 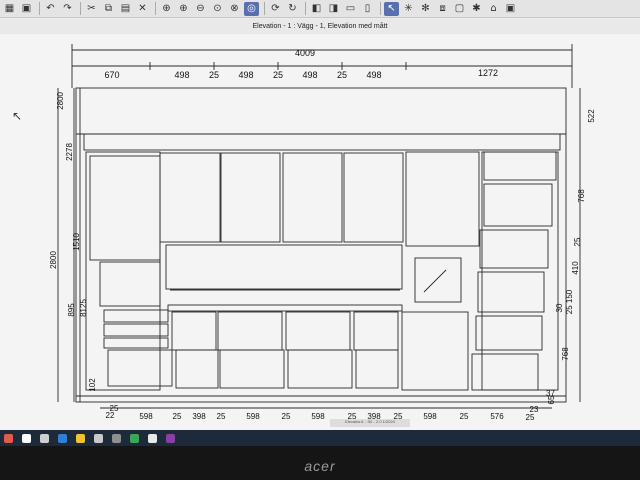 I want to click on zoom-fit-icon: ⊙, so click(x=217, y=9).